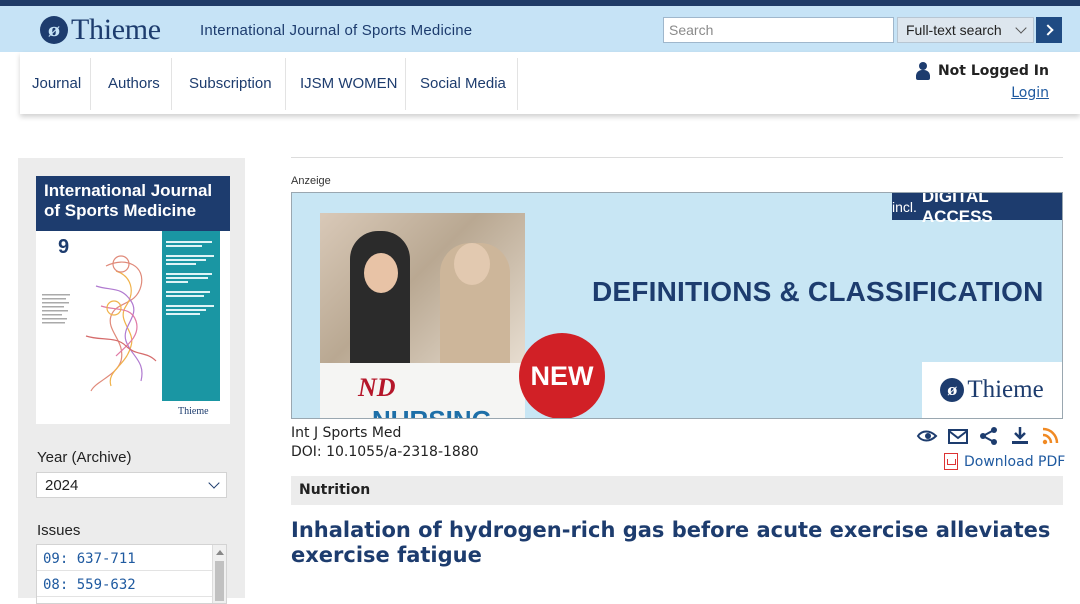 This screenshot has height=604, width=1080. What do you see at coordinates (982, 81) in the screenshot?
I see `user-status: Not Logged In Login` at bounding box center [982, 81].